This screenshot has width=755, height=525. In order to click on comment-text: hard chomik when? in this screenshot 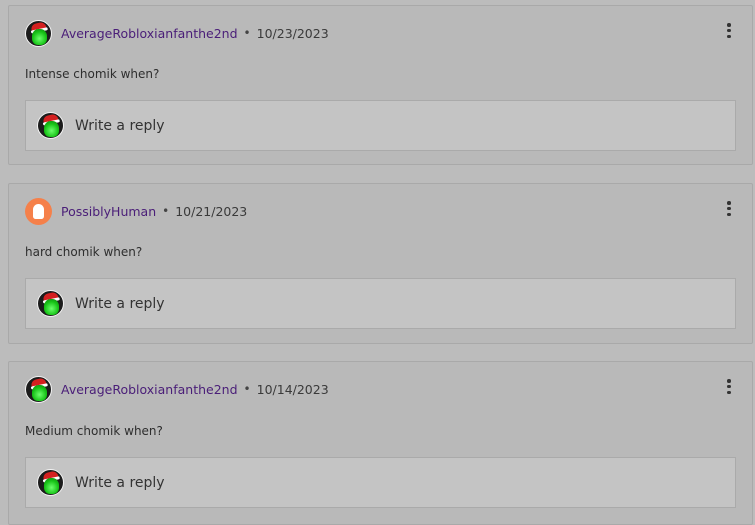, I will do `click(84, 252)`.